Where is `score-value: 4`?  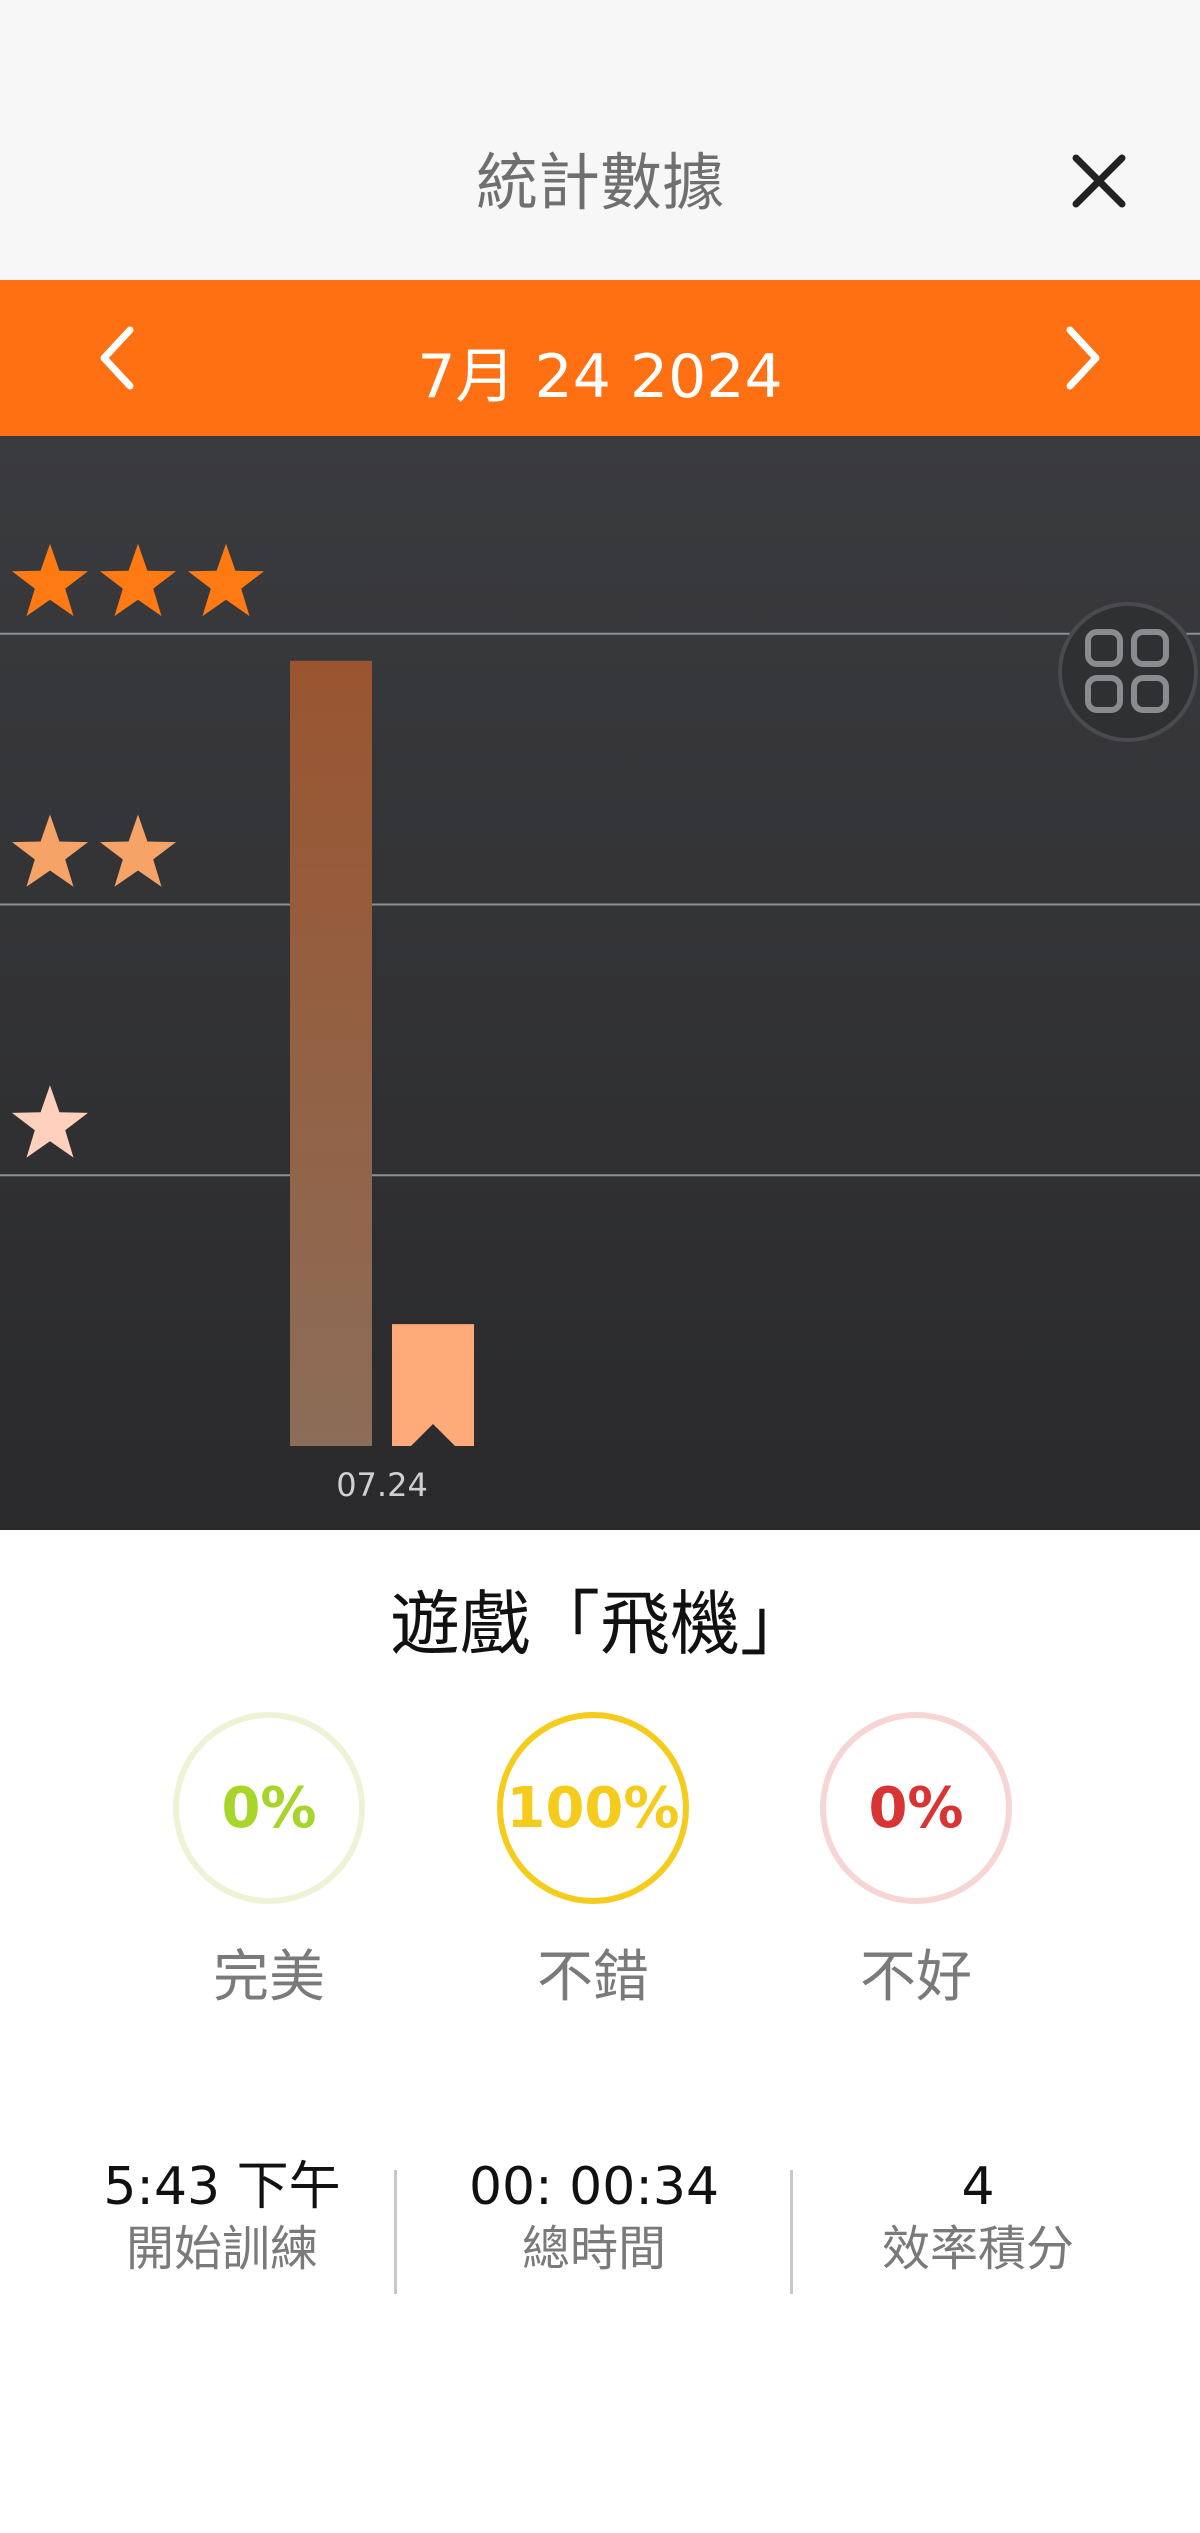 score-value: 4 is located at coordinates (978, 2187).